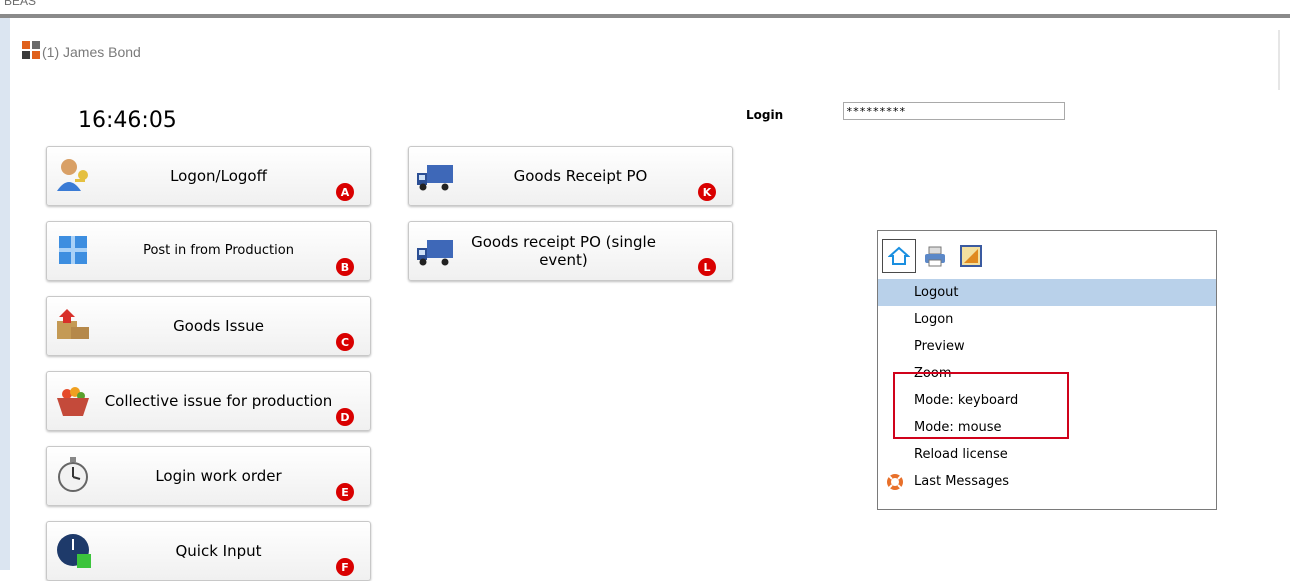 The image size is (1290, 581). I want to click on header-edge, so click(1279, 60).